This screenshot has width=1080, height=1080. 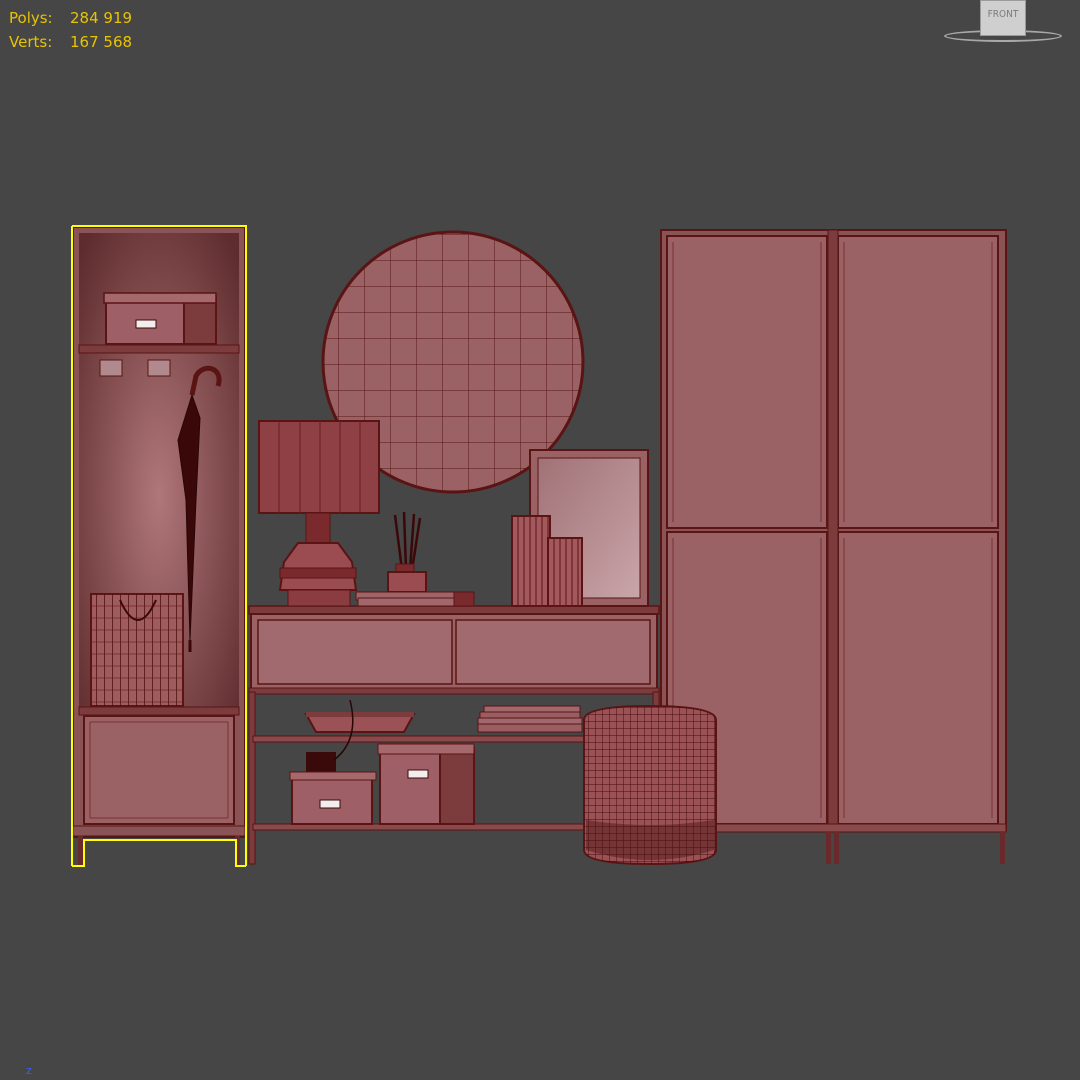 What do you see at coordinates (101, 42) in the screenshot?
I see `verts-value: 167 568` at bounding box center [101, 42].